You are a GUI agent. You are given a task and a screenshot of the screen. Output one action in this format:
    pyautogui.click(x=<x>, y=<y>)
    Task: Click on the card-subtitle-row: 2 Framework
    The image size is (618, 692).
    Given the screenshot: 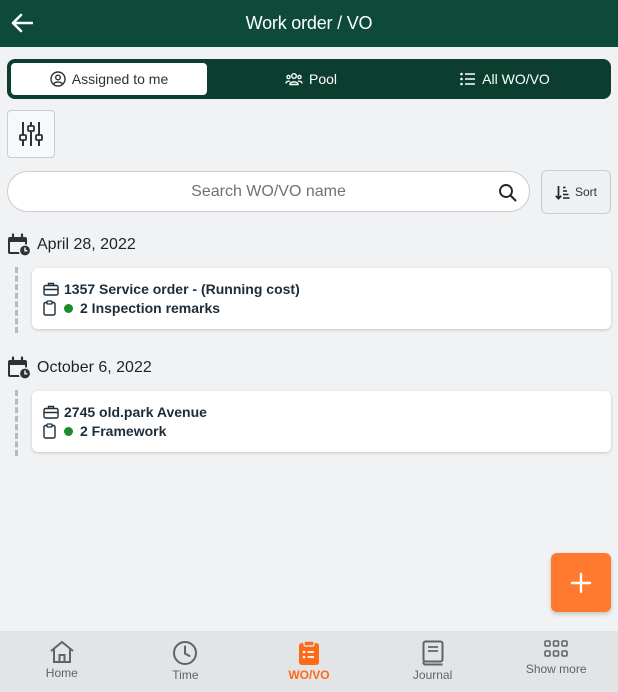 What is the action you would take?
    pyautogui.click(x=104, y=431)
    